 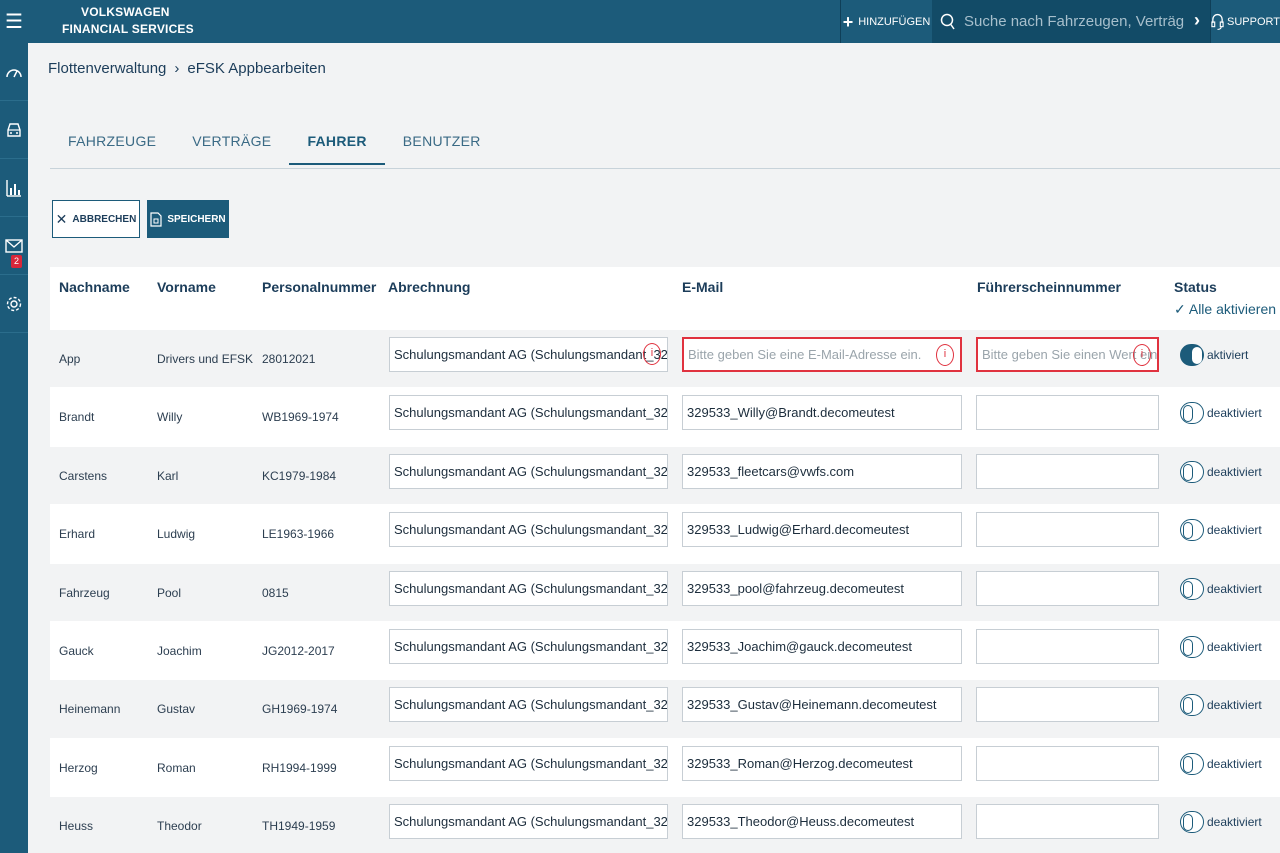 I want to click on col-header-personalnummer: Personalnummer, so click(x=319, y=287).